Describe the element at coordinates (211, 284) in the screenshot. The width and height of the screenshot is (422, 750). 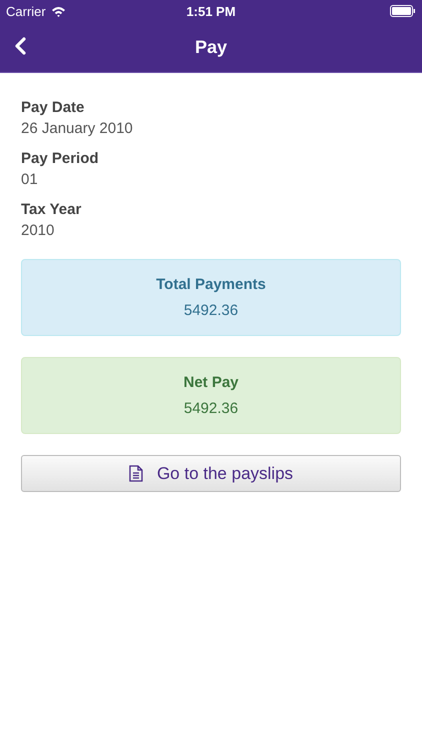
I see `panel-title: Total Payments` at that location.